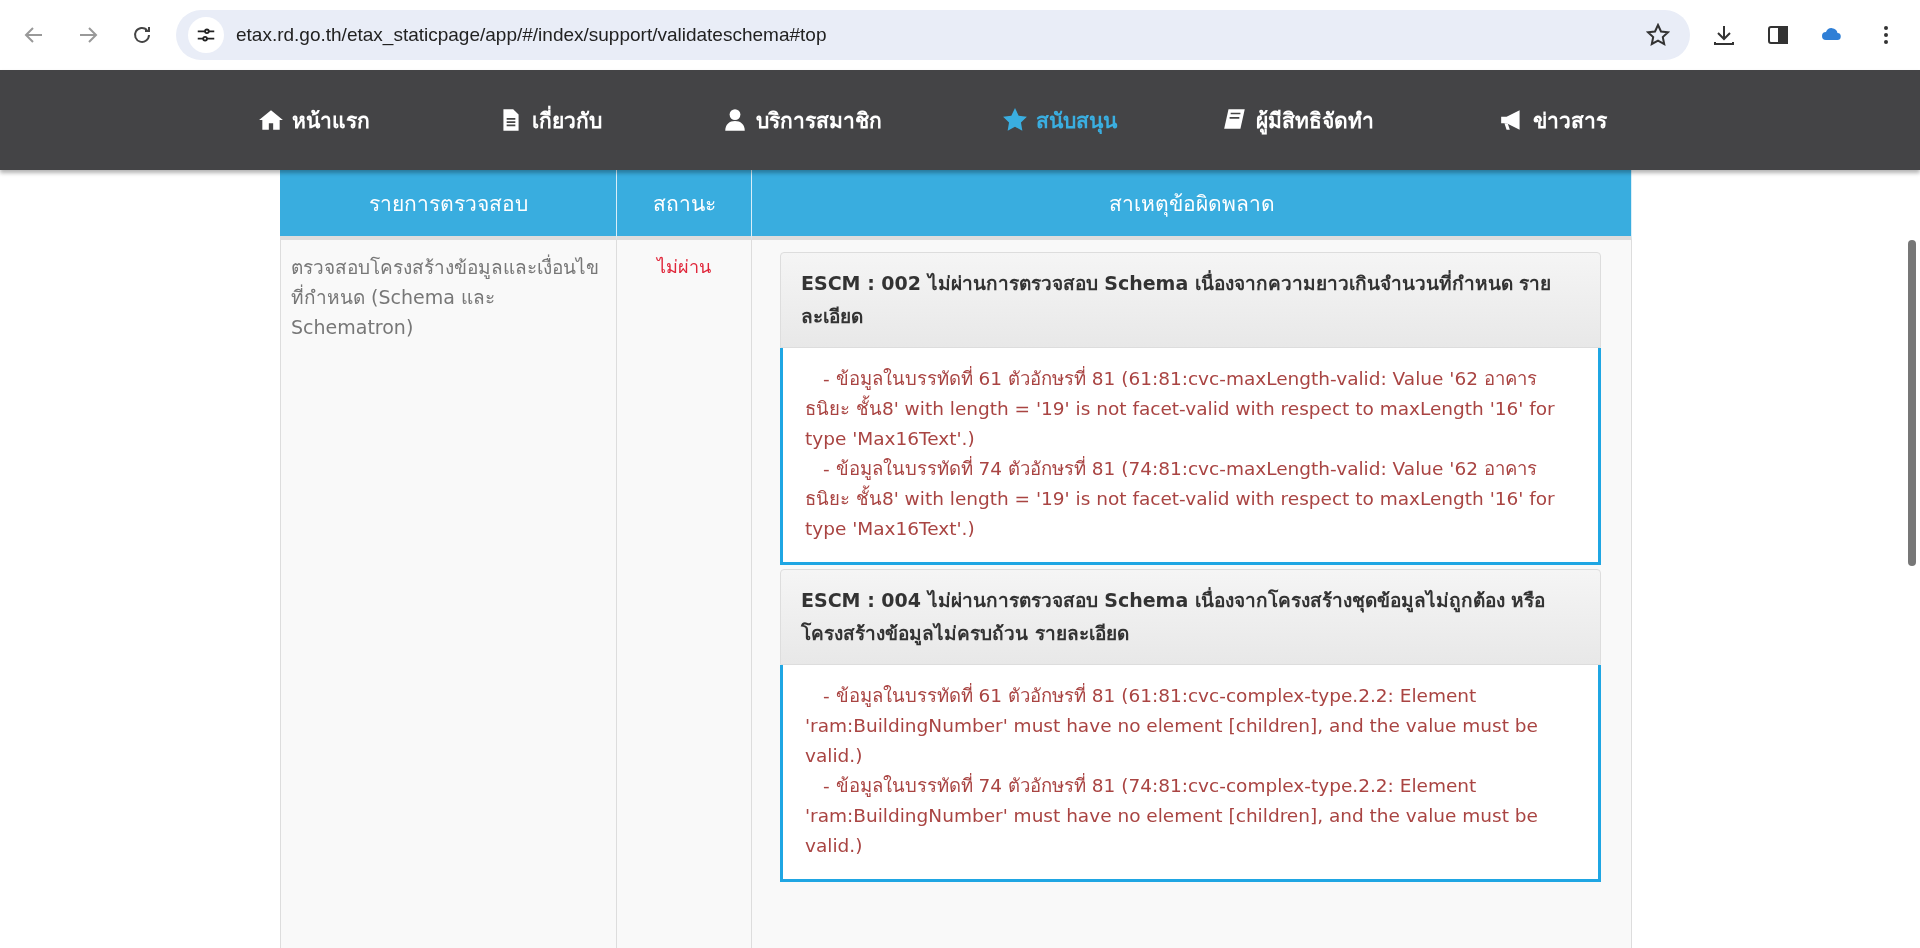  I want to click on nav-tab: หน้าแรก, so click(314, 120).